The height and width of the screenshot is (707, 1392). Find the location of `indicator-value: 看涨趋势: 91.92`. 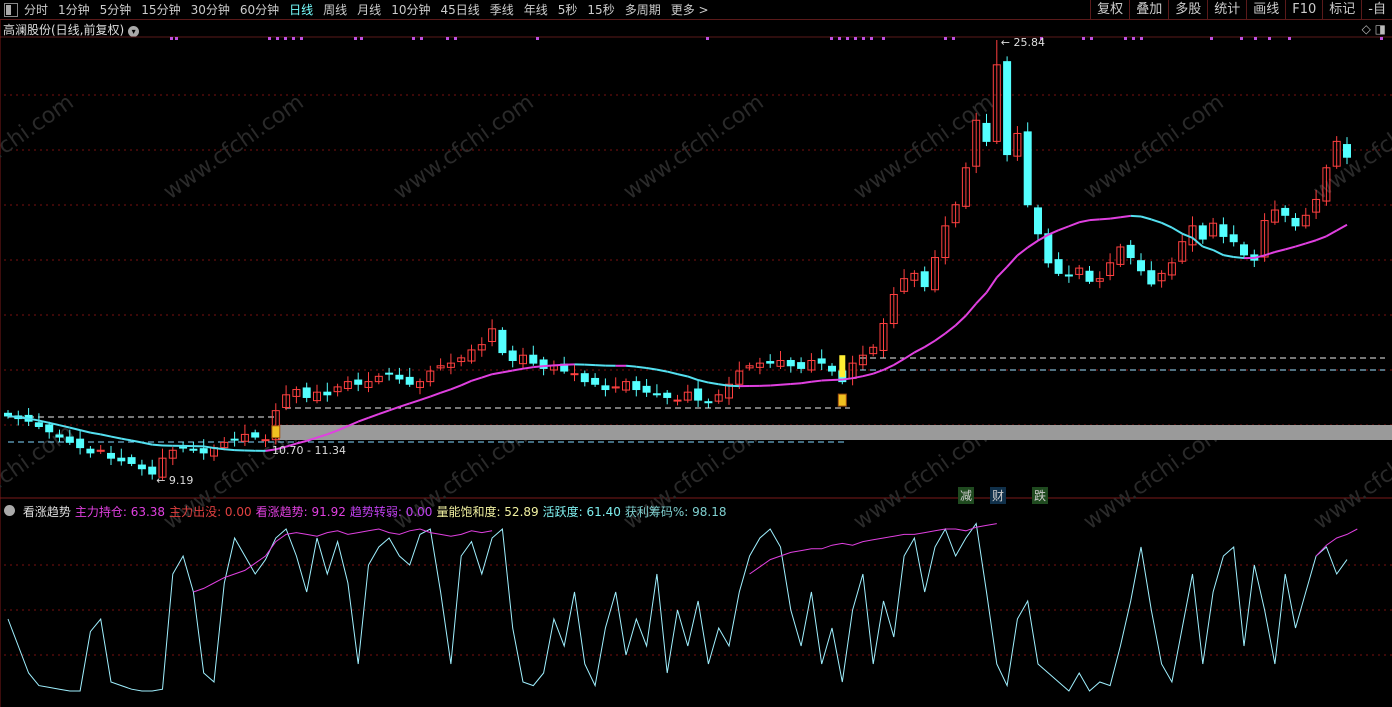

indicator-value: 看涨趋势: 91.92 is located at coordinates (300, 512).